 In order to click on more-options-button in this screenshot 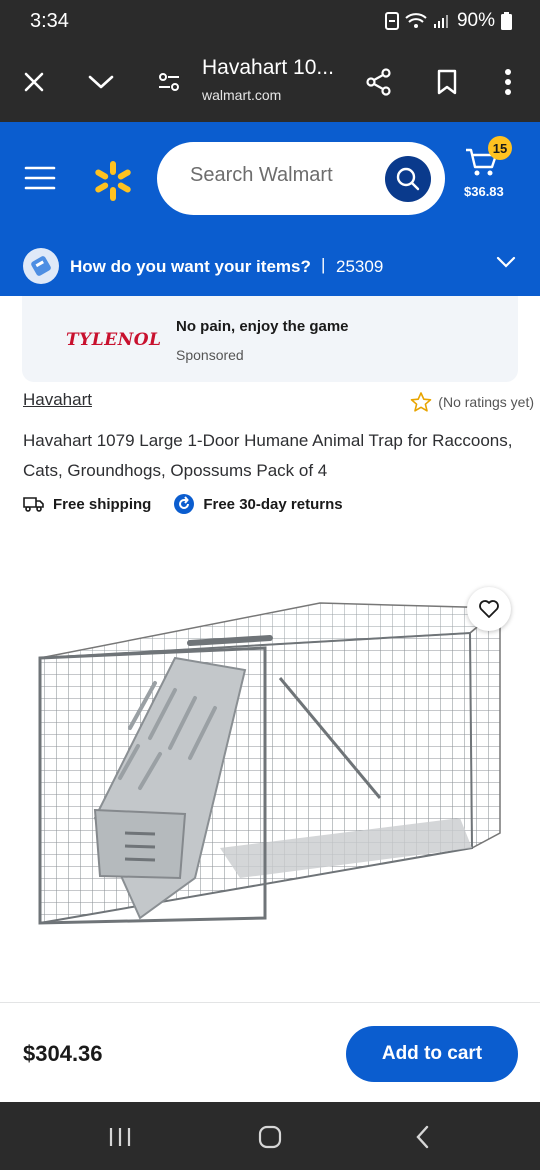, I will do `click(508, 82)`.